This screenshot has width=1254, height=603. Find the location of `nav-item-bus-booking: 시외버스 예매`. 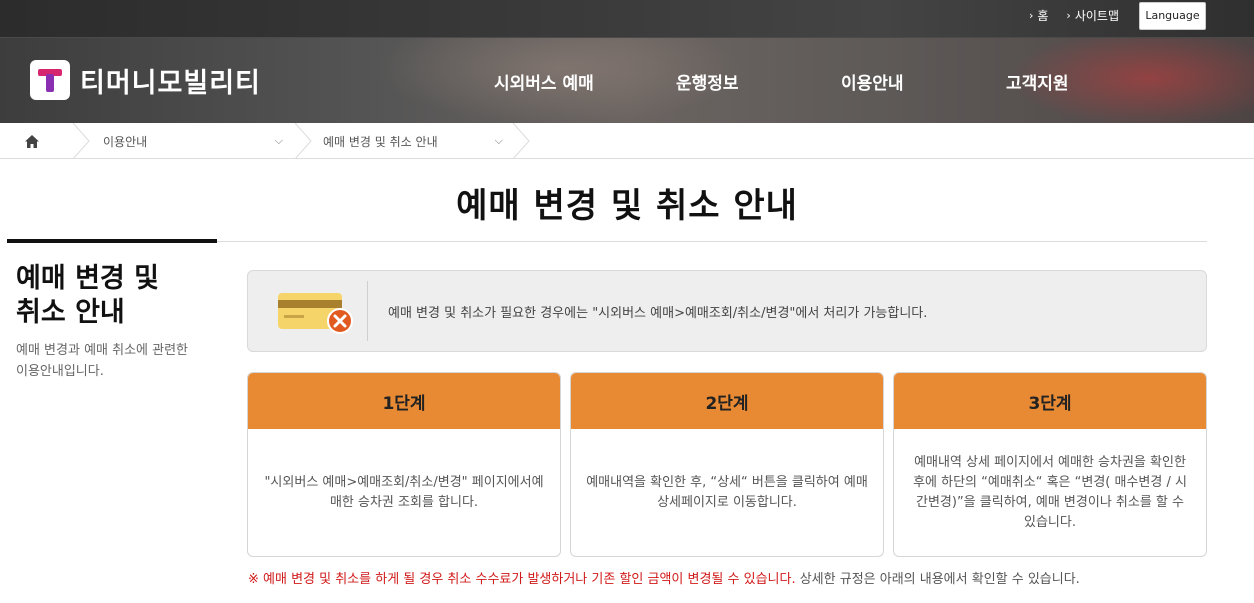

nav-item-bus-booking: 시외버스 예매 is located at coordinates (544, 81).